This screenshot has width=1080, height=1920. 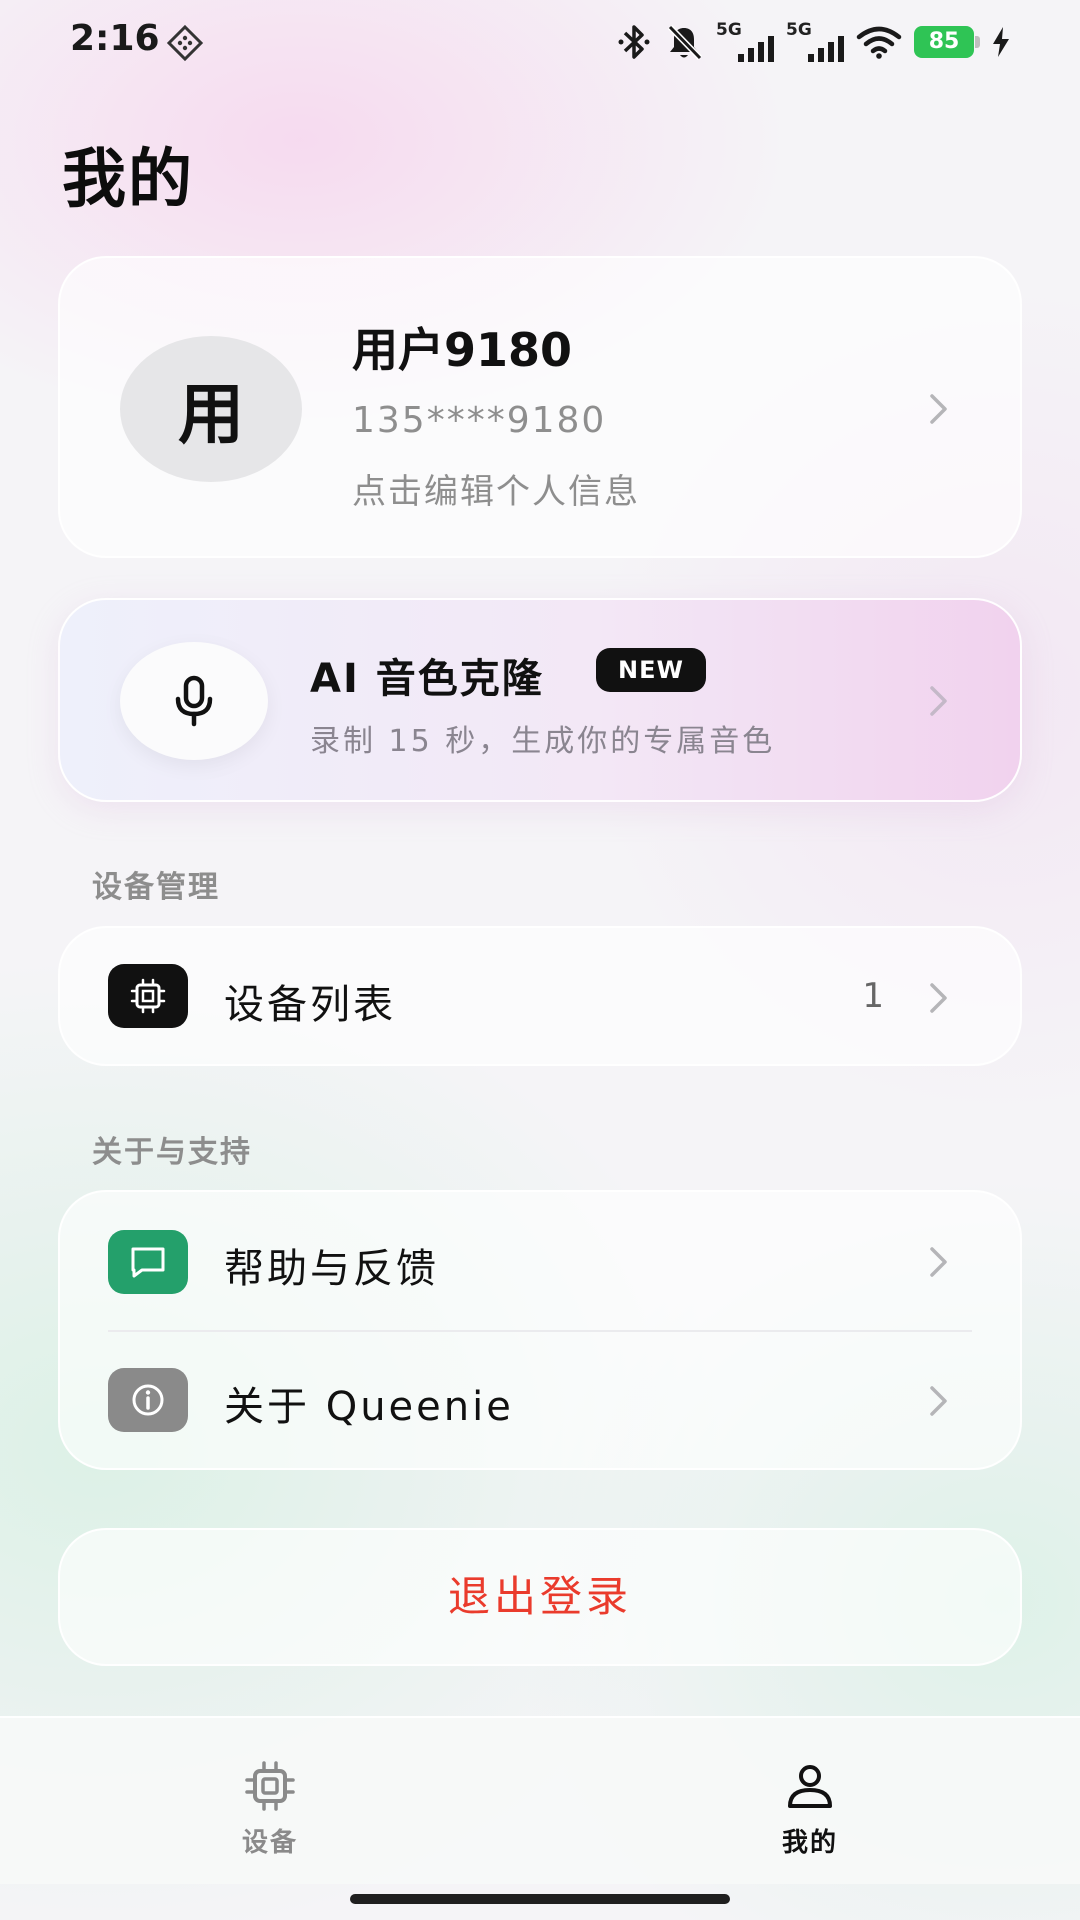 I want to click on nav-tab-device: 设备, so click(x=270, y=1805).